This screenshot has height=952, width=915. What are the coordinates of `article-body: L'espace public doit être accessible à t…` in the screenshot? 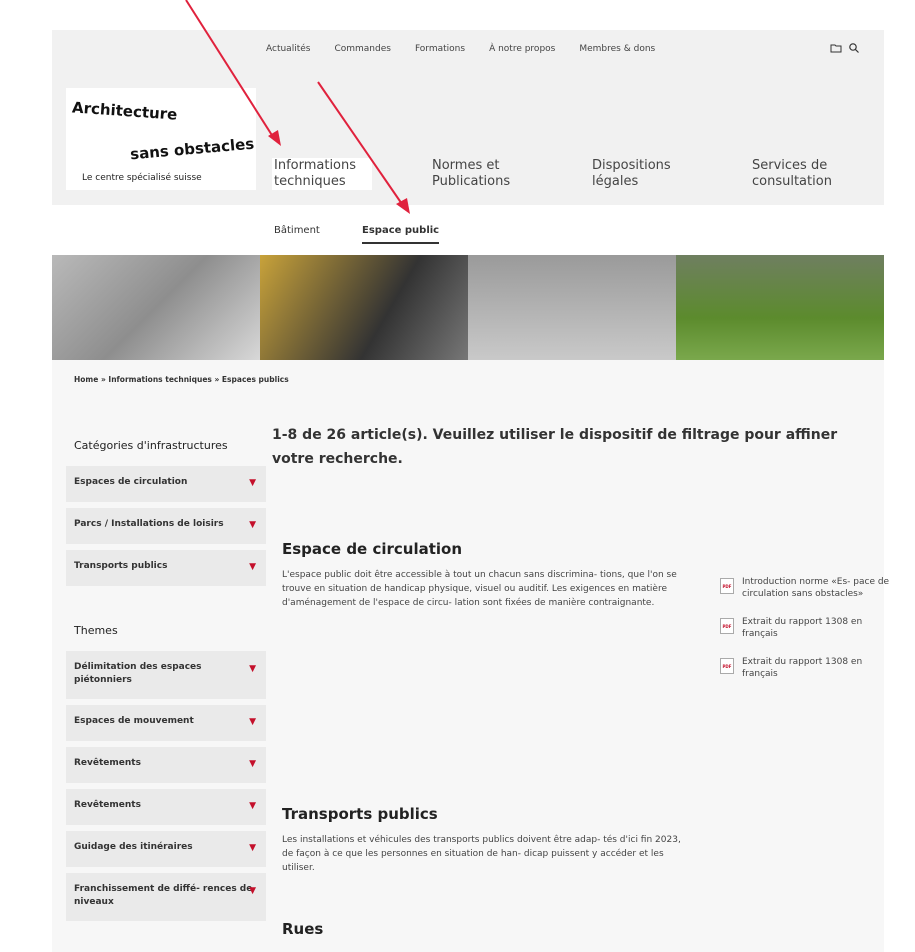 It's located at (479, 589).